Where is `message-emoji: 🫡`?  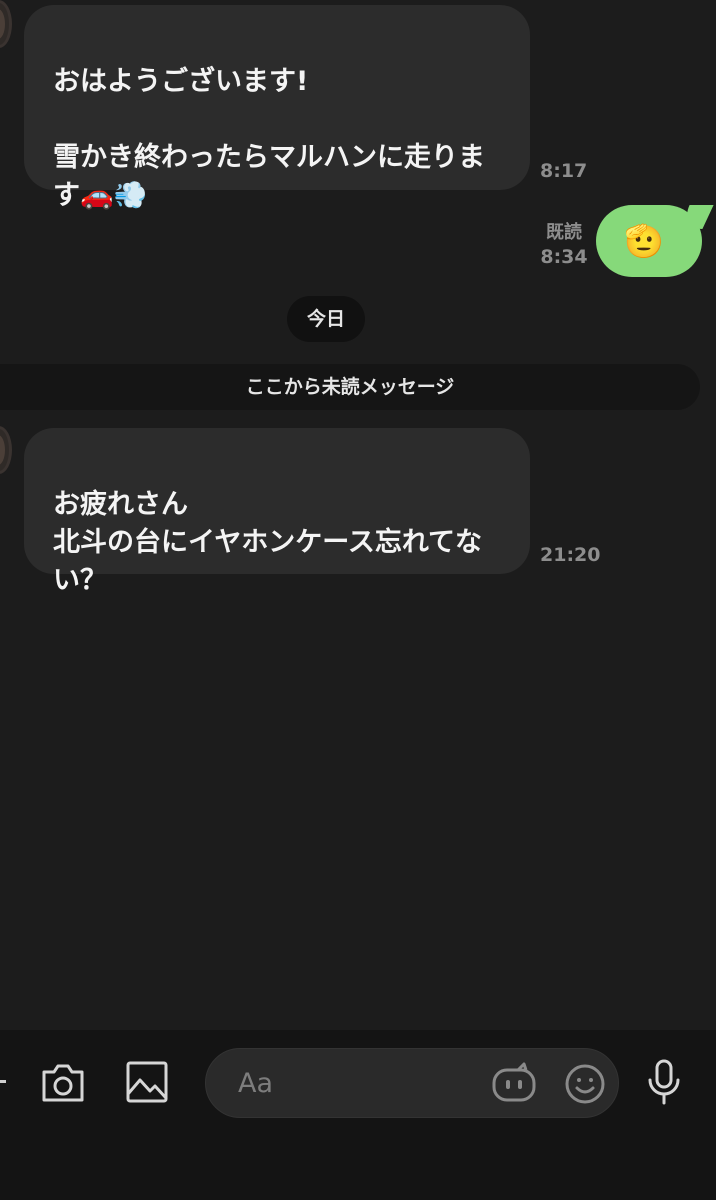 message-emoji: 🫡 is located at coordinates (644, 241).